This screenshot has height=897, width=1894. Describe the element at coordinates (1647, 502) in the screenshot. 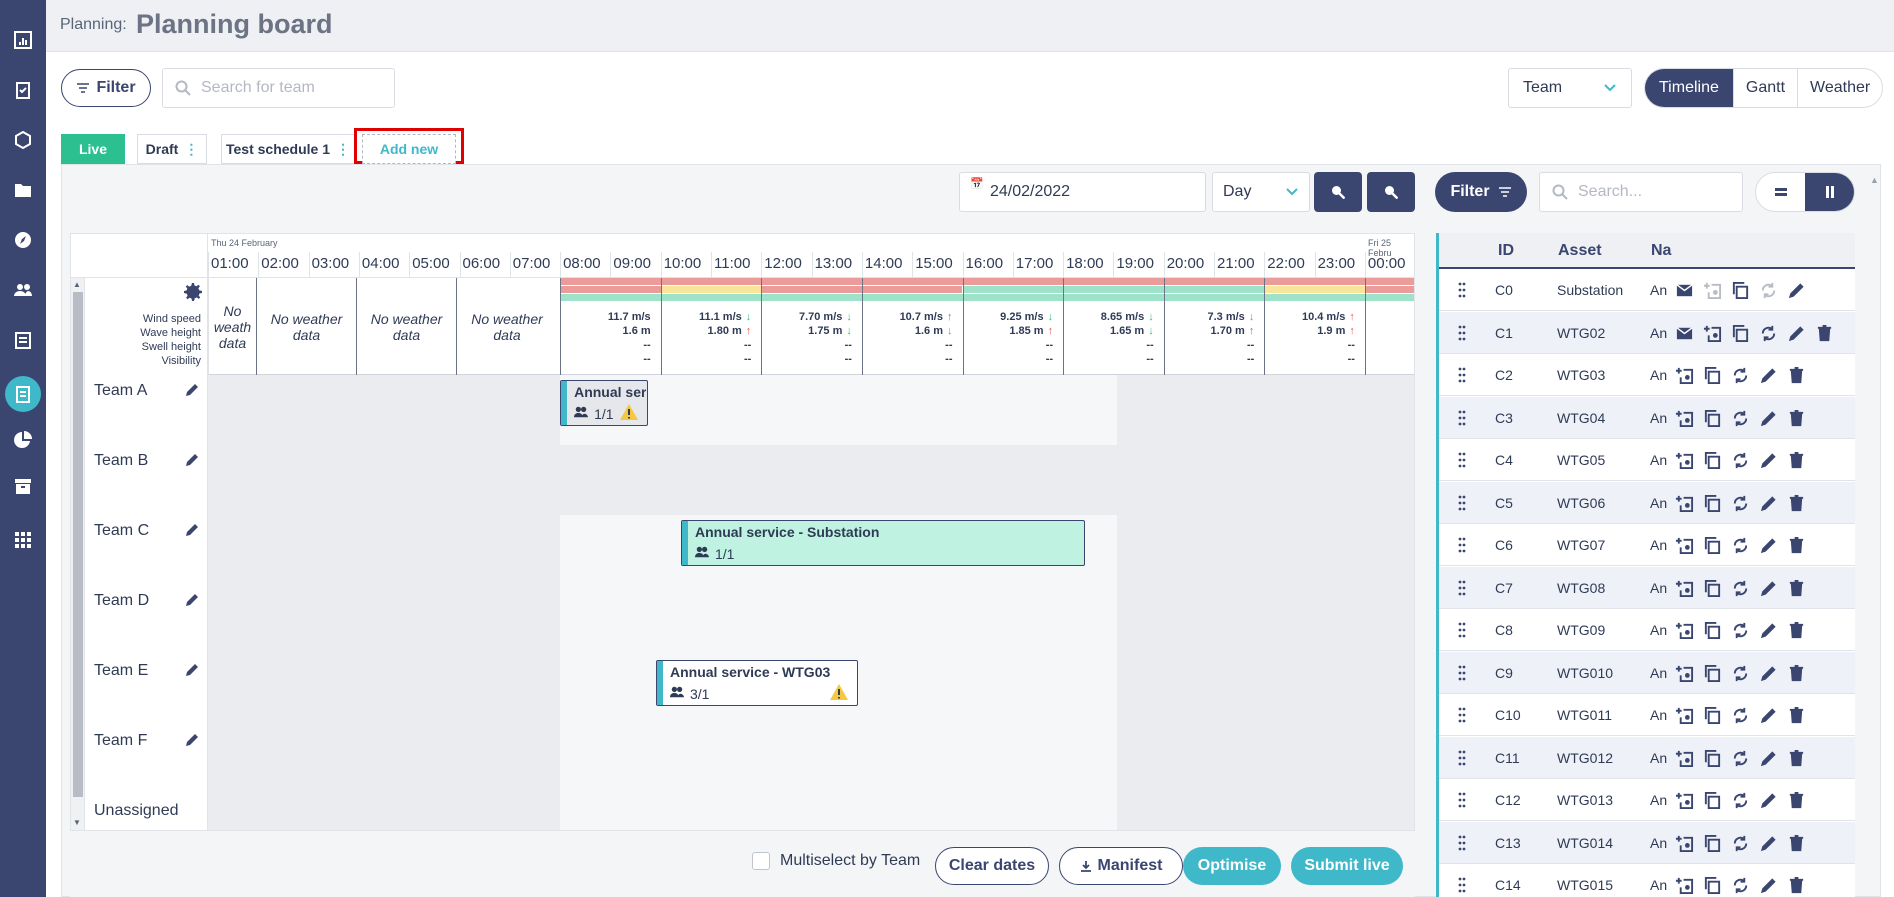

I see `task-list-row: C5 WTG06 An` at that location.